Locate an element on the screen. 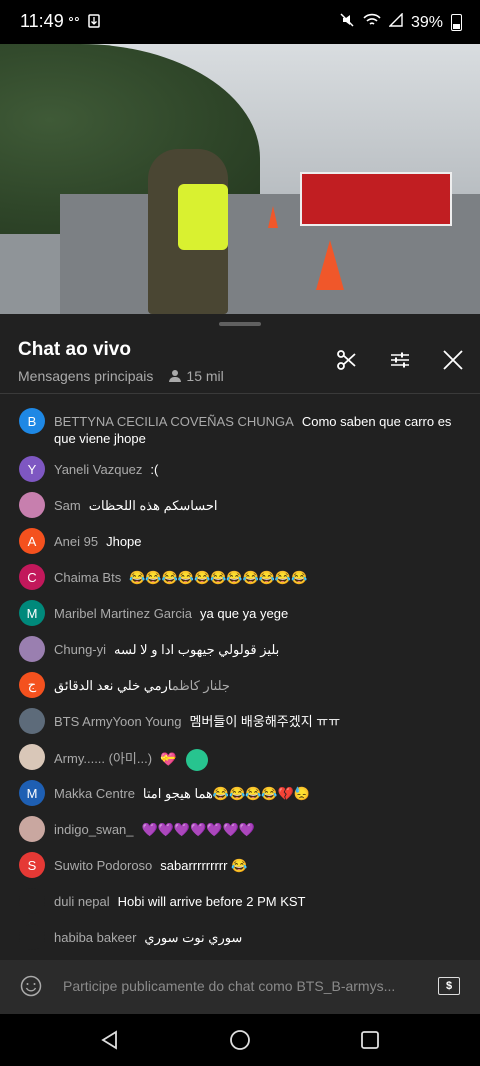 The width and height of the screenshot is (480, 1066). settings-sliders-button is located at coordinates (400, 360).